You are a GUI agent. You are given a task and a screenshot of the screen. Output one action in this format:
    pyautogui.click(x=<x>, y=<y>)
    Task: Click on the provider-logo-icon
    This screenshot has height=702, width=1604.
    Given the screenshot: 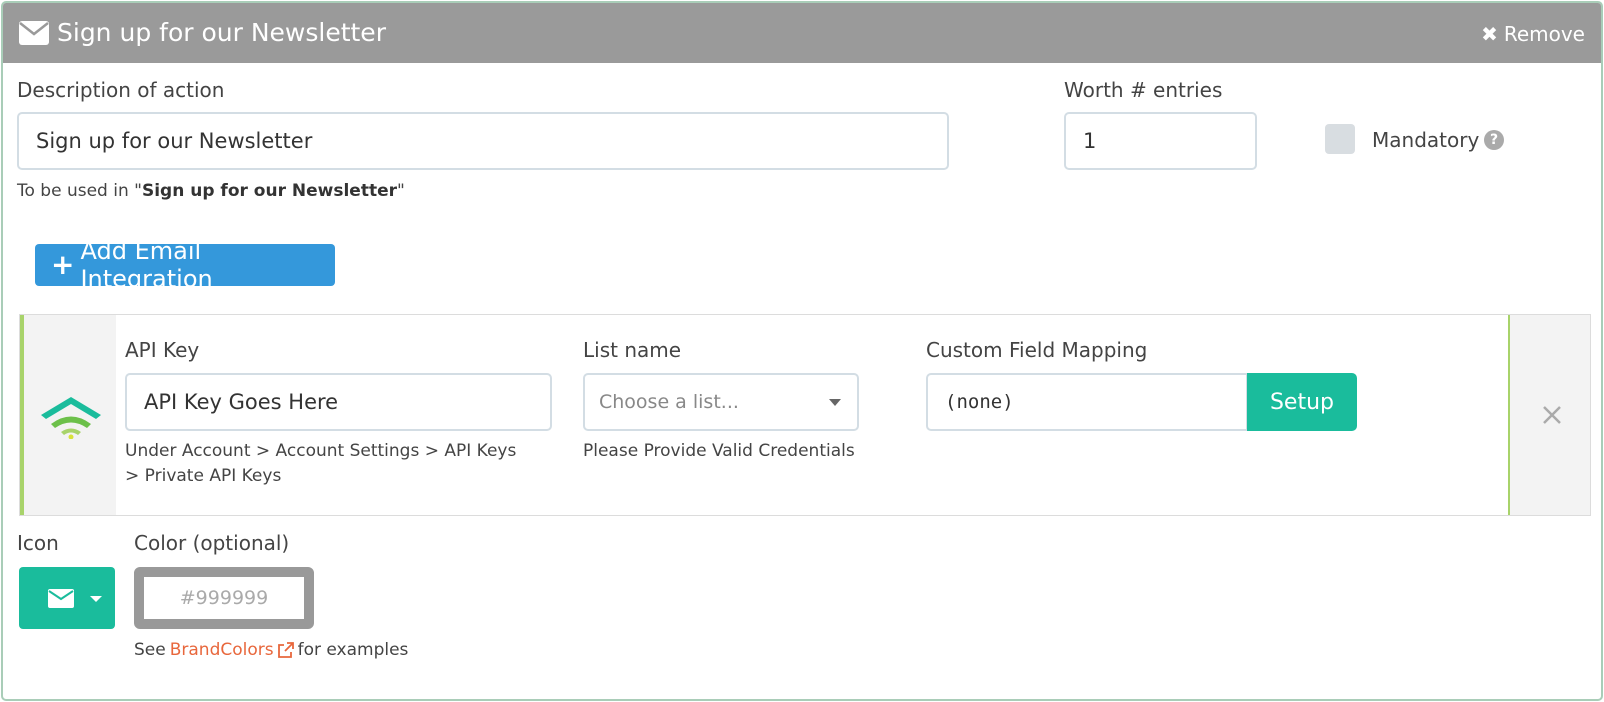 What is the action you would take?
    pyautogui.click(x=71, y=418)
    